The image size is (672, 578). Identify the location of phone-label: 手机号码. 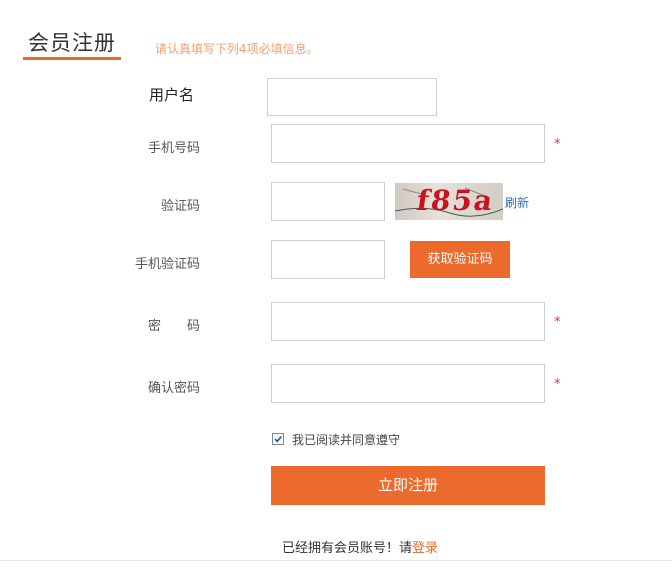
(173, 148).